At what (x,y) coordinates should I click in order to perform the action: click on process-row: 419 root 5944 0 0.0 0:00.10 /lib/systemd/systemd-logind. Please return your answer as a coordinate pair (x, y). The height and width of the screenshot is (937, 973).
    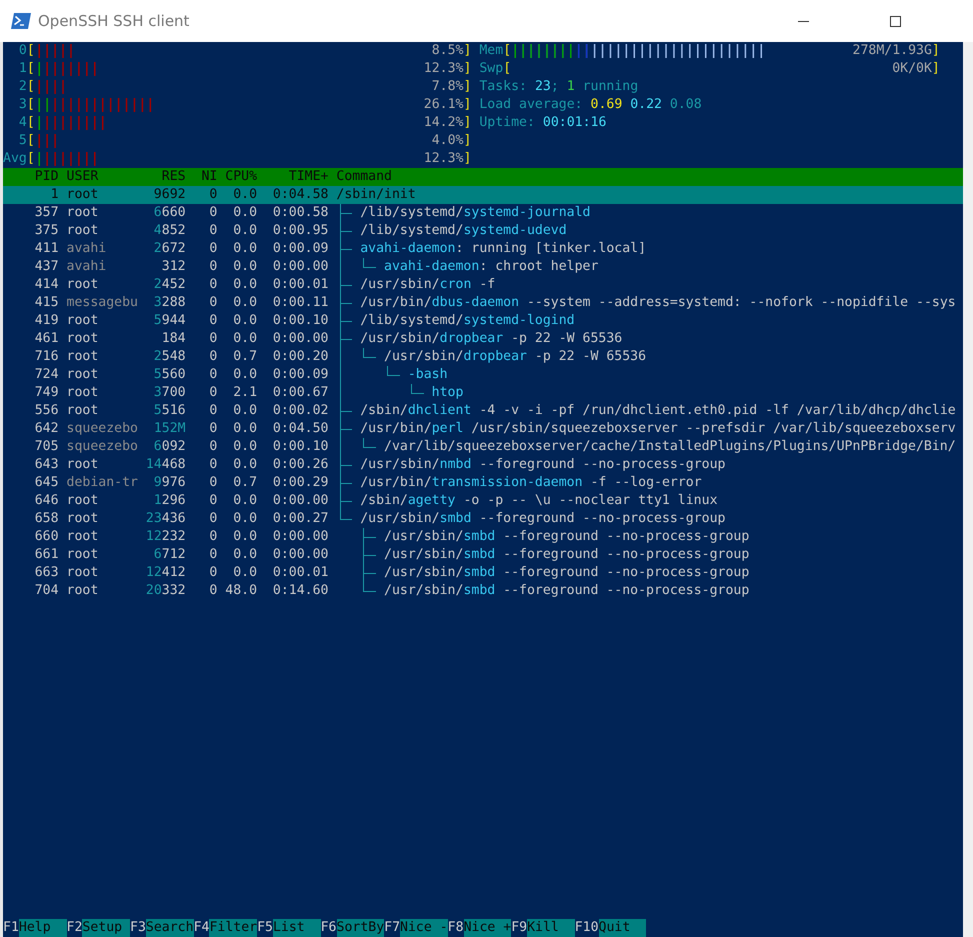
    Looking at the image, I should click on (483, 321).